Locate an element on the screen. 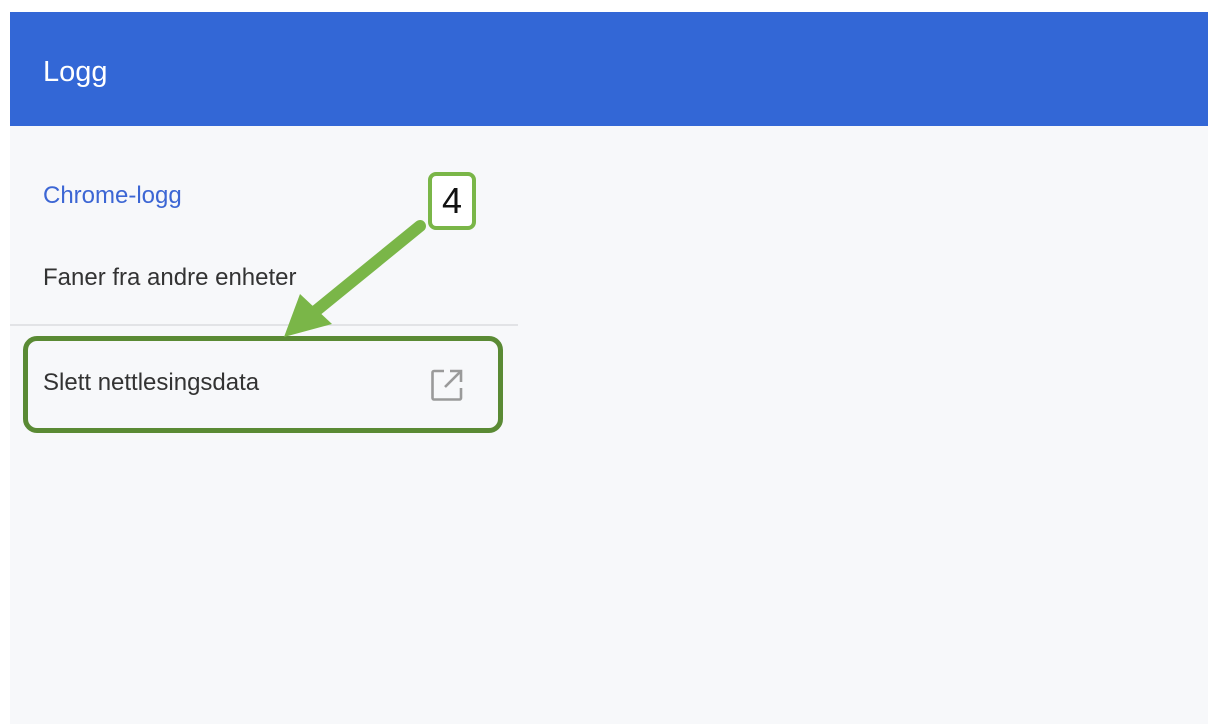 This screenshot has height=724, width=1208. sidebar-divider is located at coordinates (264, 325).